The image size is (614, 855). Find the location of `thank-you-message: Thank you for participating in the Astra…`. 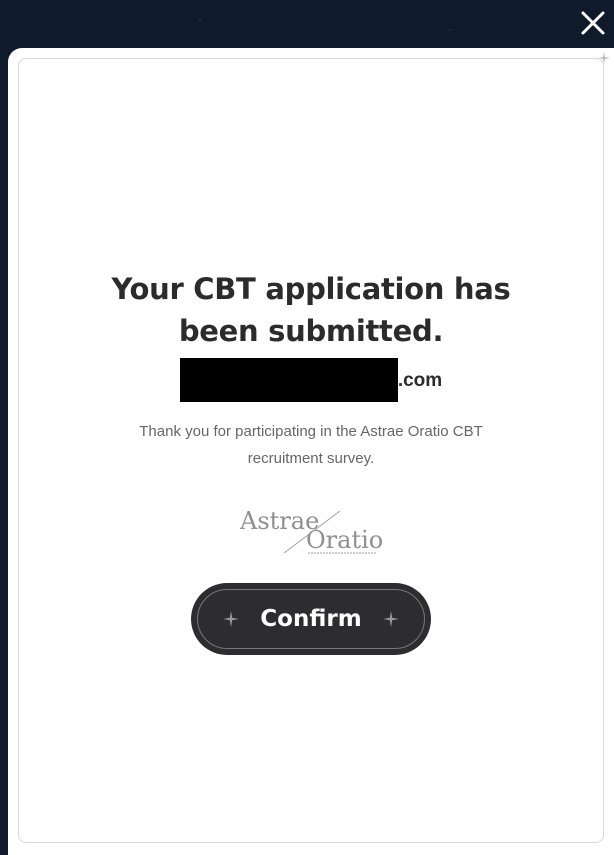

thank-you-message: Thank you for participating in the Astra… is located at coordinates (311, 445).